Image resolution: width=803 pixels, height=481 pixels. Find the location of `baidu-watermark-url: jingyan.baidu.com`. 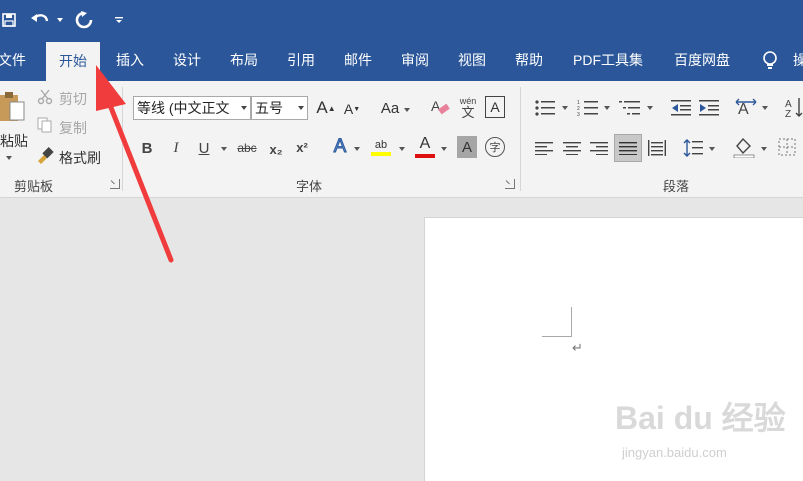

baidu-watermark-url: jingyan.baidu.com is located at coordinates (674, 452).